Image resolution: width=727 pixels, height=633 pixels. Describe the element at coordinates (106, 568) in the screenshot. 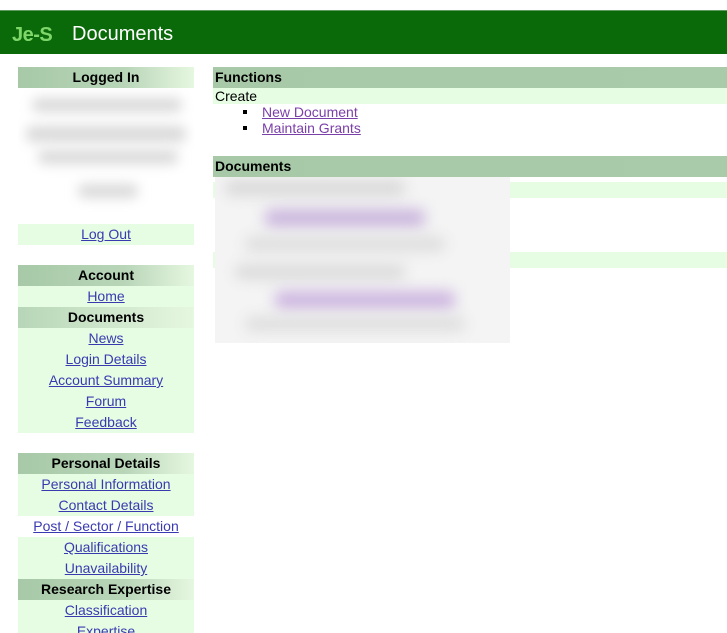

I see `sidebar-item-unavailability: Unavailability` at that location.